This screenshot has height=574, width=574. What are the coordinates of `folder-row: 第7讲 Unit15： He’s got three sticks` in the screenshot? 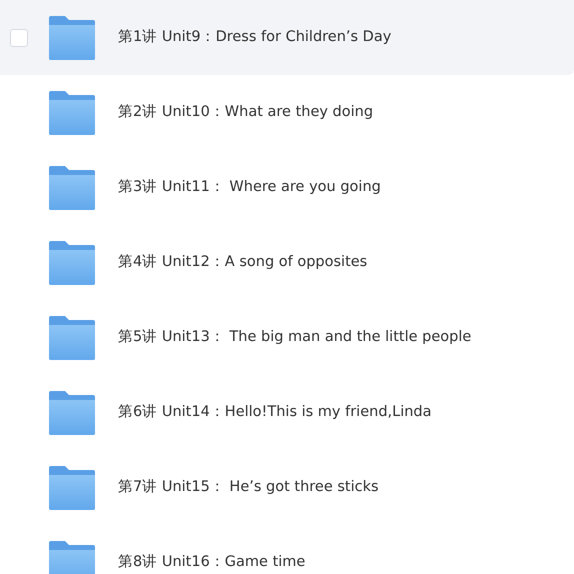 It's located at (287, 487).